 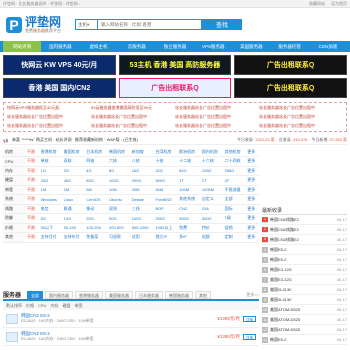 I want to click on filter-option: 5M, so click(x=95, y=190).